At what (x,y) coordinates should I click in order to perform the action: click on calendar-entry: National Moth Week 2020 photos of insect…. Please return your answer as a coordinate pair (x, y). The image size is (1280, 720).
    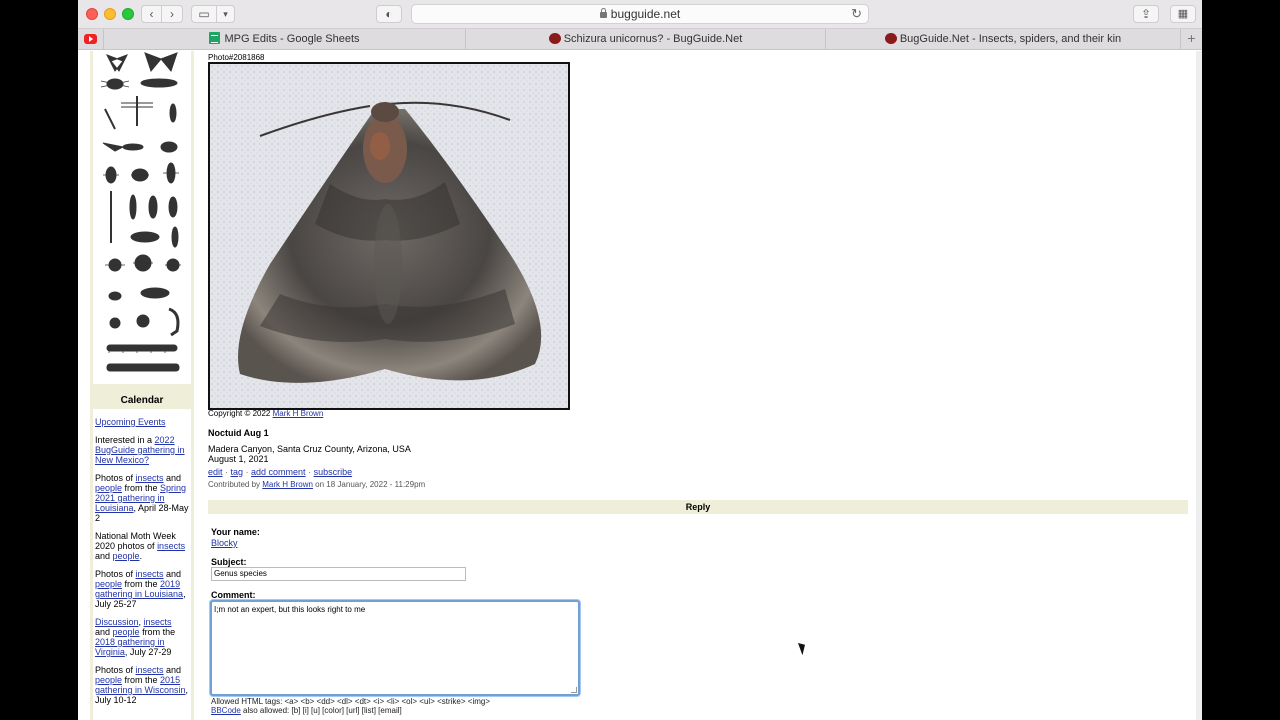
    Looking at the image, I should click on (142, 546).